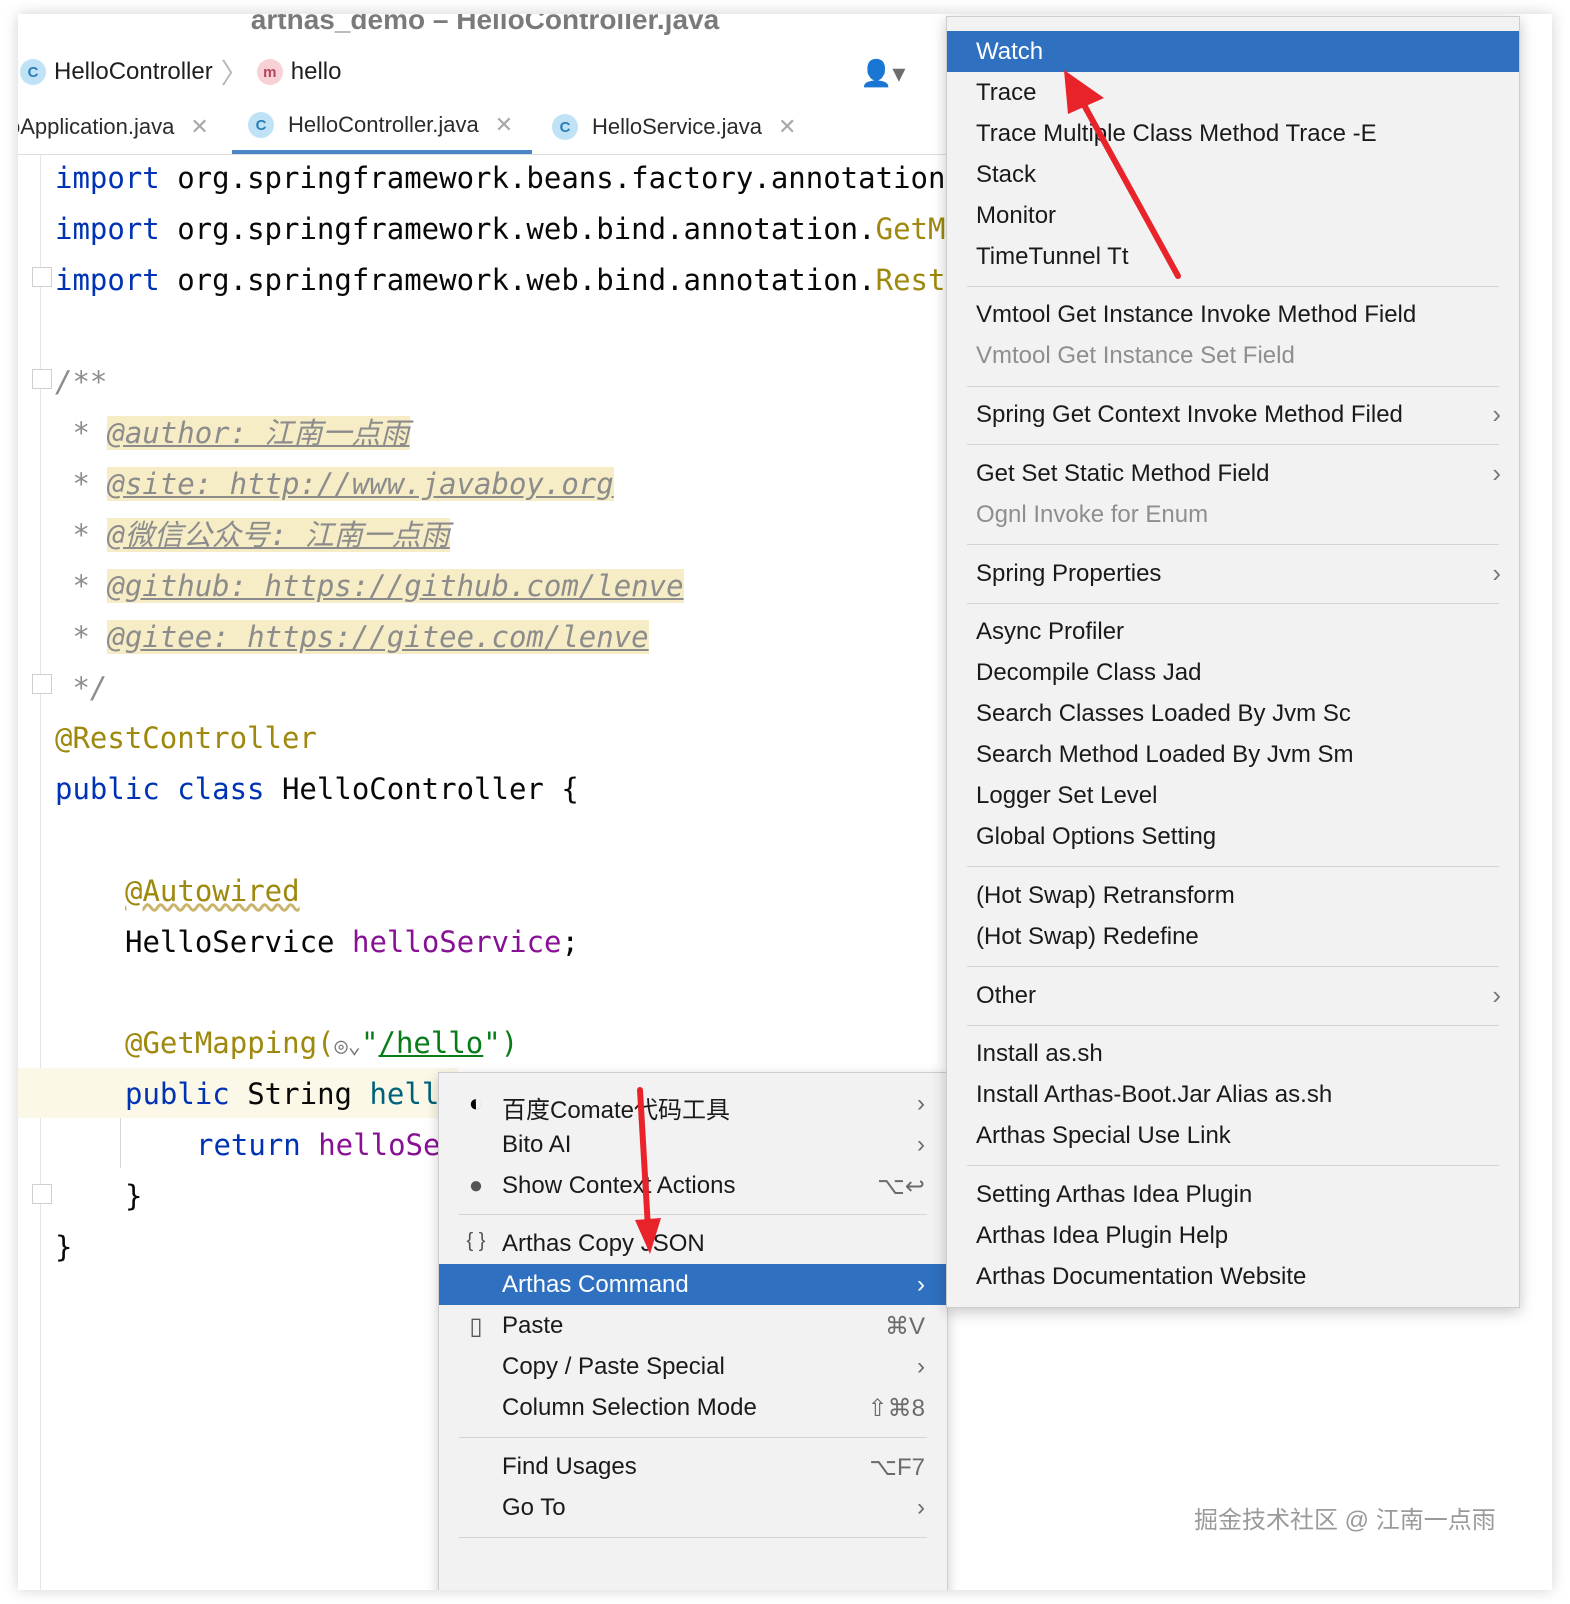 Image resolution: width=1570 pixels, height=1604 pixels. What do you see at coordinates (1122, 174) in the screenshot?
I see `arrow-to-watch` at bounding box center [1122, 174].